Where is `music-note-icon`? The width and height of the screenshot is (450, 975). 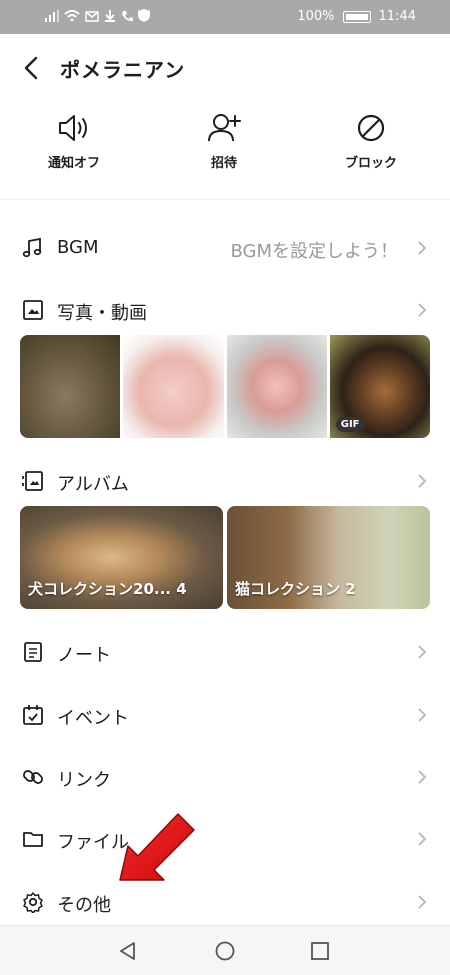 music-note-icon is located at coordinates (32, 247).